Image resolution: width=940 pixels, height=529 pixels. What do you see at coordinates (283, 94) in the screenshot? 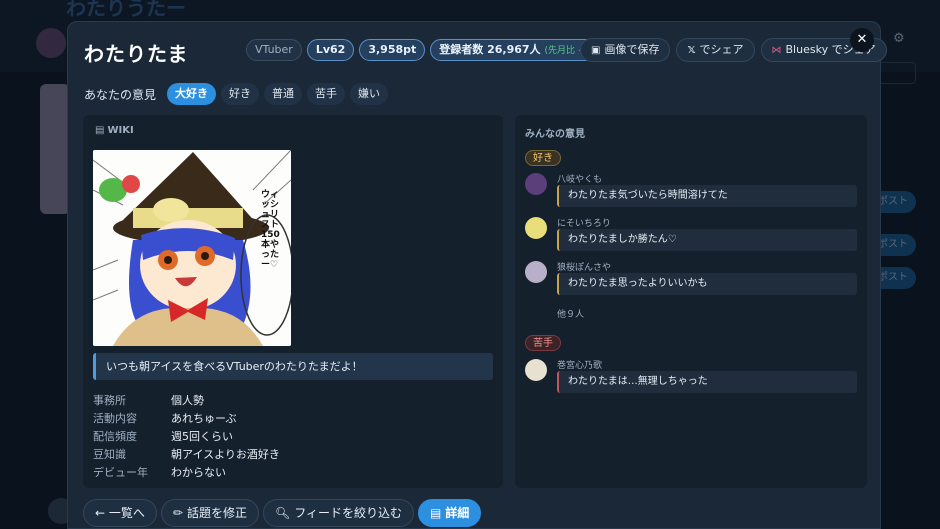
I see `opinion-option-neutral: 普通` at bounding box center [283, 94].